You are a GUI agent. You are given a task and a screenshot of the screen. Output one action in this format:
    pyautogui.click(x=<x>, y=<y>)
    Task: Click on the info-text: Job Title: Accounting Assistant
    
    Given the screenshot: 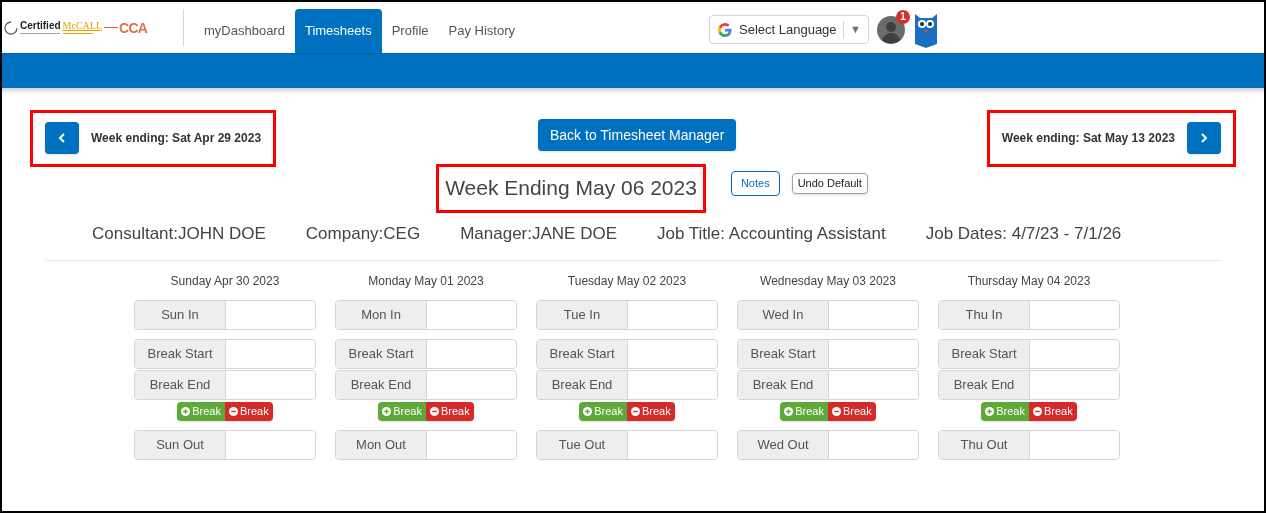 What is the action you would take?
    pyautogui.click(x=771, y=234)
    